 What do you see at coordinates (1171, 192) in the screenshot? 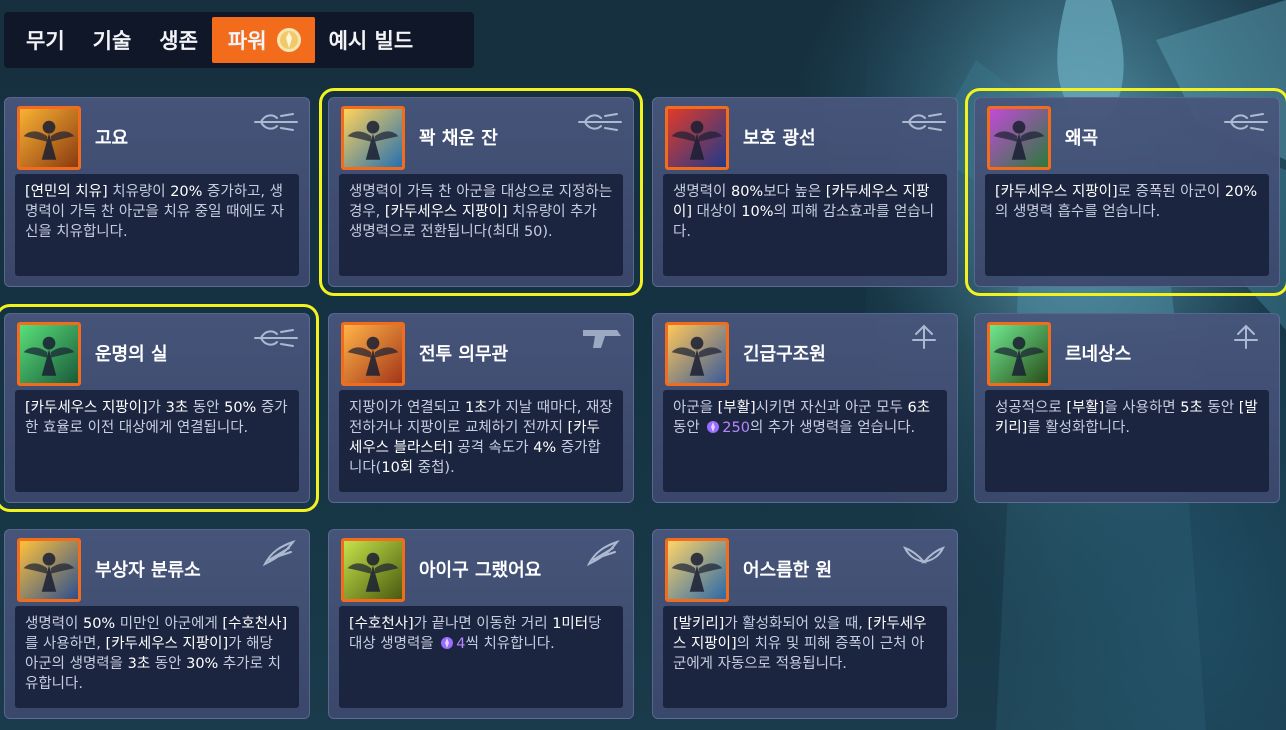
I see `description-segment: 로 증폭된 아군이` at bounding box center [1171, 192].